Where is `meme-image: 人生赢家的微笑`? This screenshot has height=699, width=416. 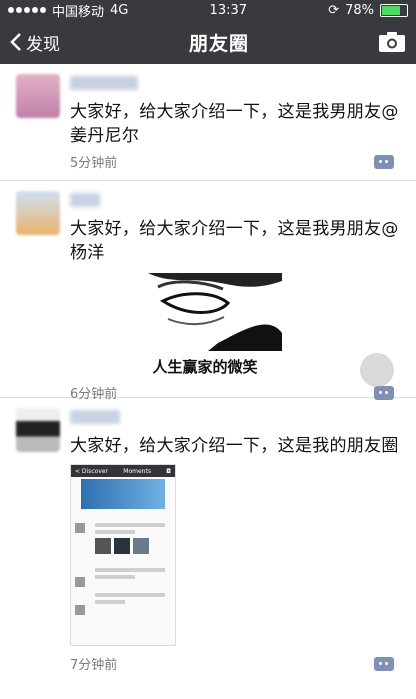 meme-image: 人生赢家的微笑 is located at coordinates (205, 324).